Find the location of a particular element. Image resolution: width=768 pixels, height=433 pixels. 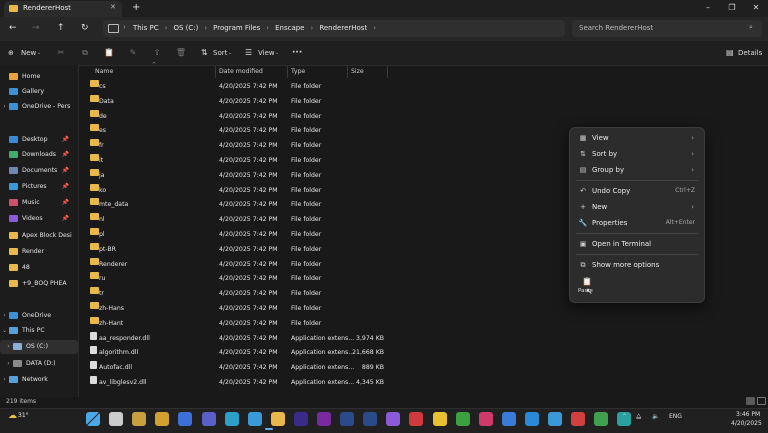

new-tab-button: + is located at coordinates (136, 7).